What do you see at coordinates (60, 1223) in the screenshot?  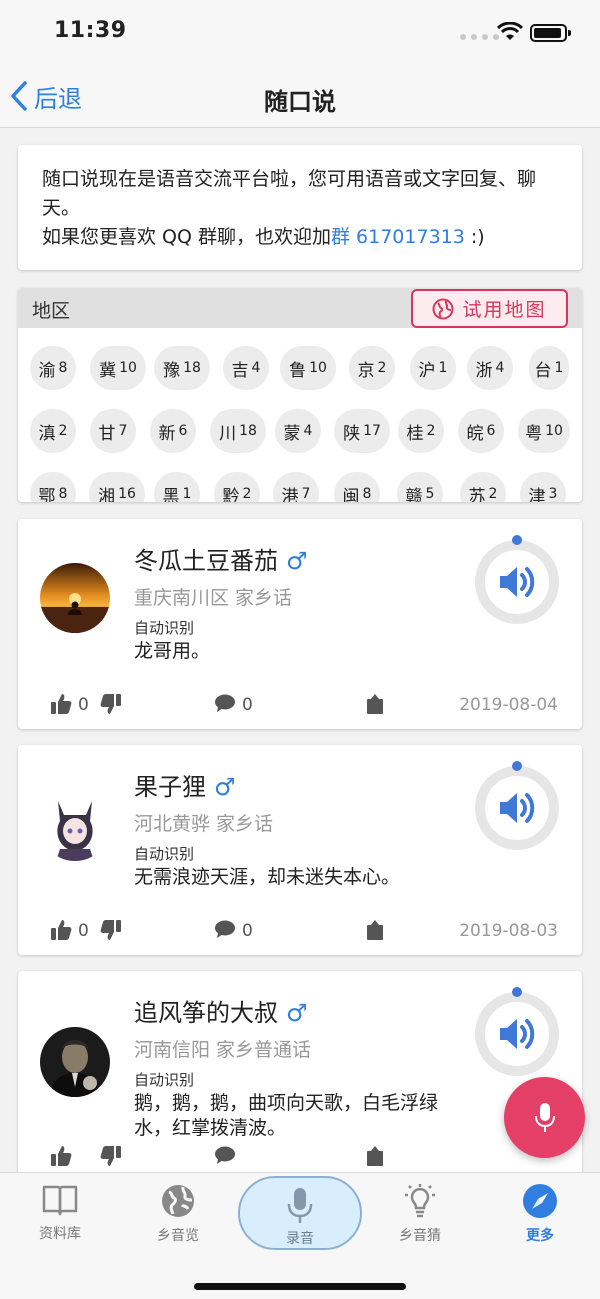 I see `tab-library: 资料库` at bounding box center [60, 1223].